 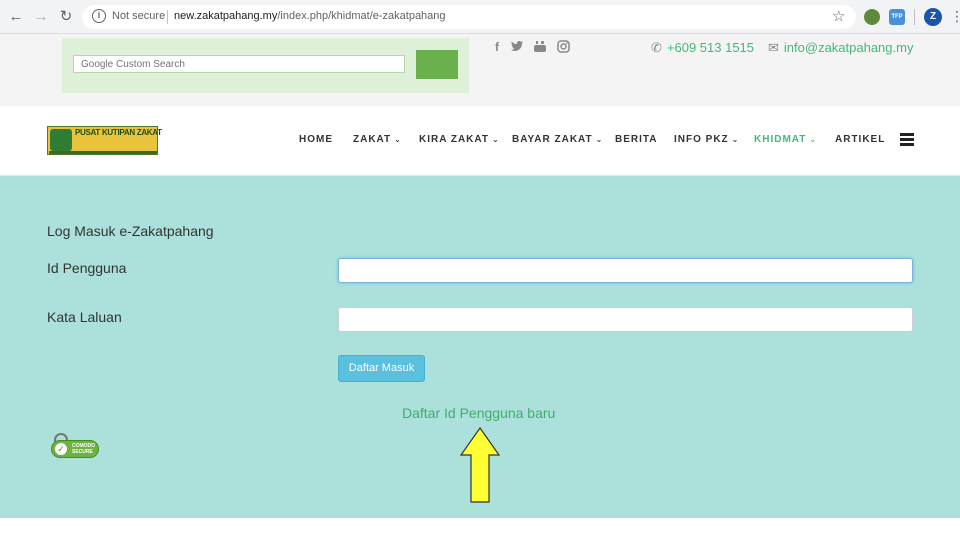 I want to click on nav-info-pkz: INFO PKZ ⌄, so click(x=706, y=139).